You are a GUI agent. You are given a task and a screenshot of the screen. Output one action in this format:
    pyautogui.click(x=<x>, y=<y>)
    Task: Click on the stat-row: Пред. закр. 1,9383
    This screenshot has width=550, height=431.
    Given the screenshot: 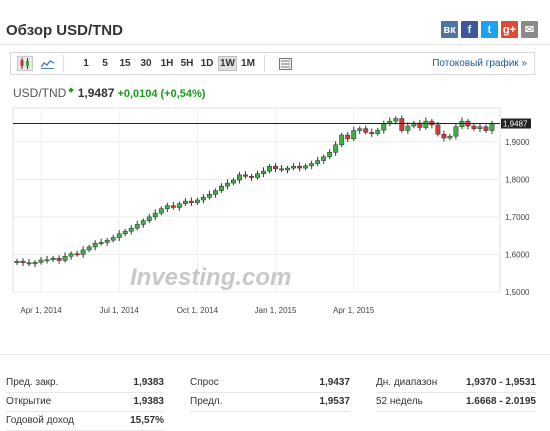 What is the action you would take?
    pyautogui.click(x=85, y=383)
    